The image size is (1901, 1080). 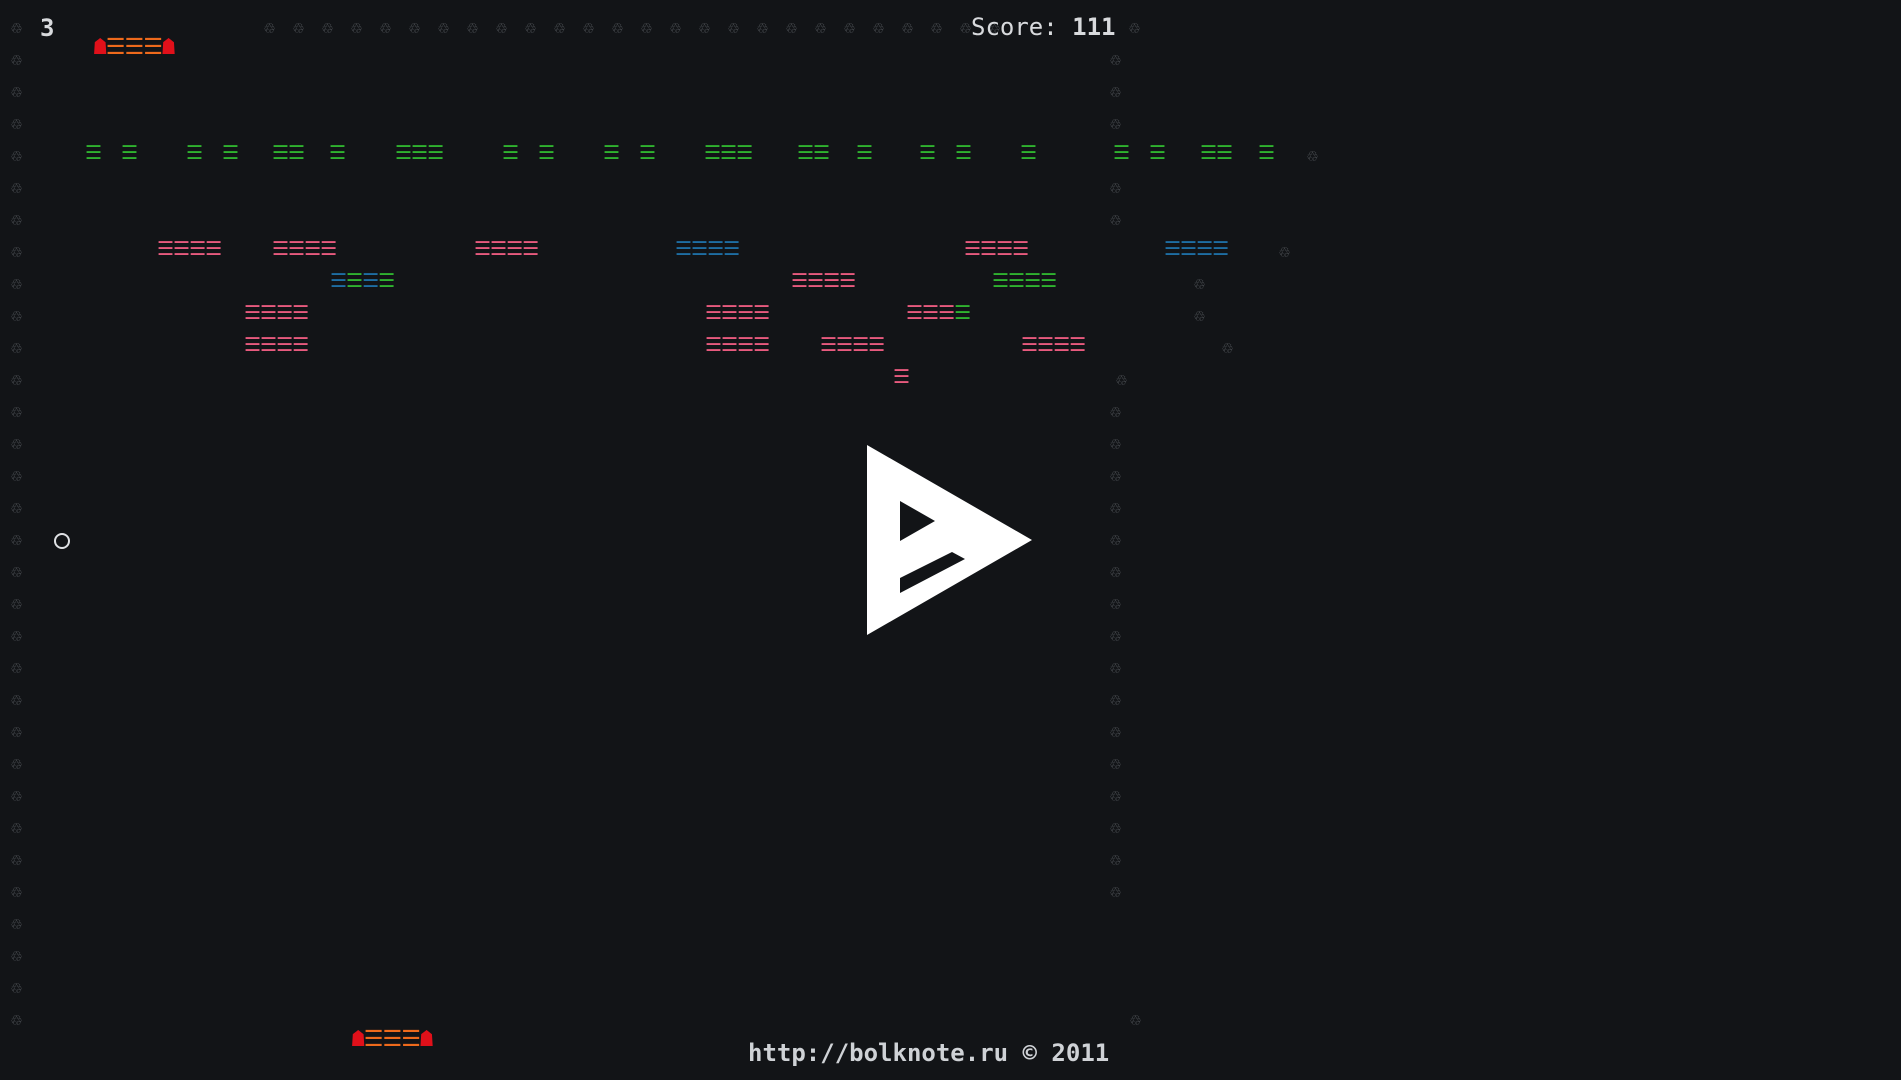 What do you see at coordinates (1014, 27) in the screenshot?
I see `score-label: Score:` at bounding box center [1014, 27].